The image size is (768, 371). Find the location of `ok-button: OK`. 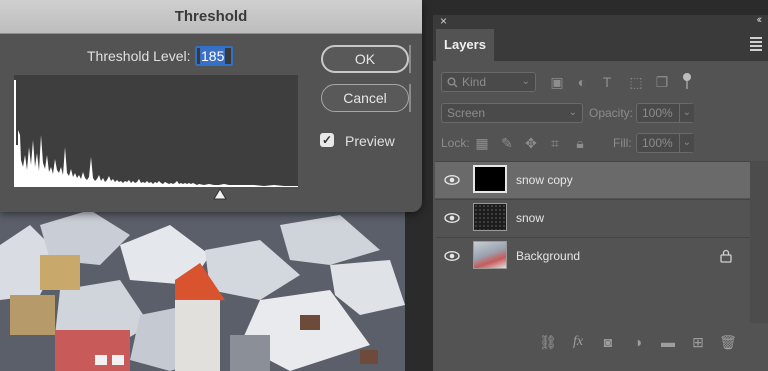

ok-button: OK is located at coordinates (365, 59).